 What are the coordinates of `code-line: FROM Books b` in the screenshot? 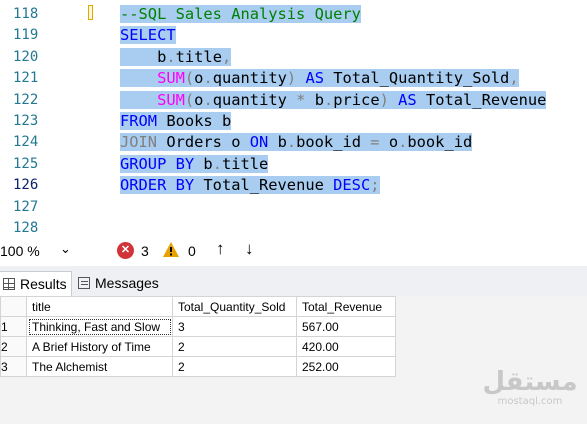 It's located at (176, 121).